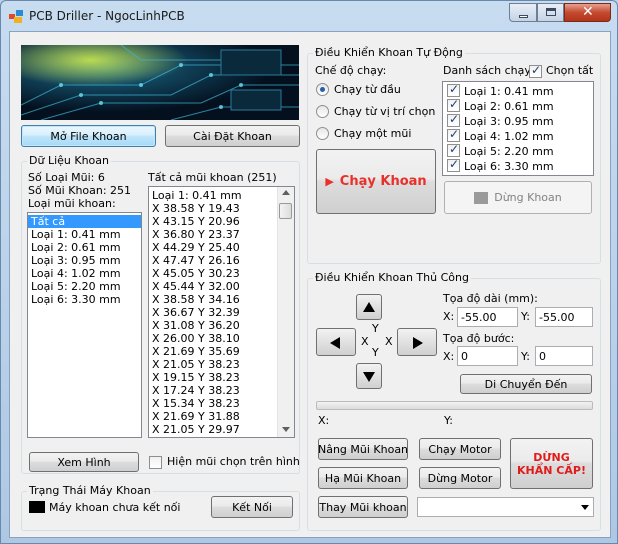 The image size is (618, 544). What do you see at coordinates (505, 507) in the screenshot?
I see `bit-select-dropdown` at bounding box center [505, 507].